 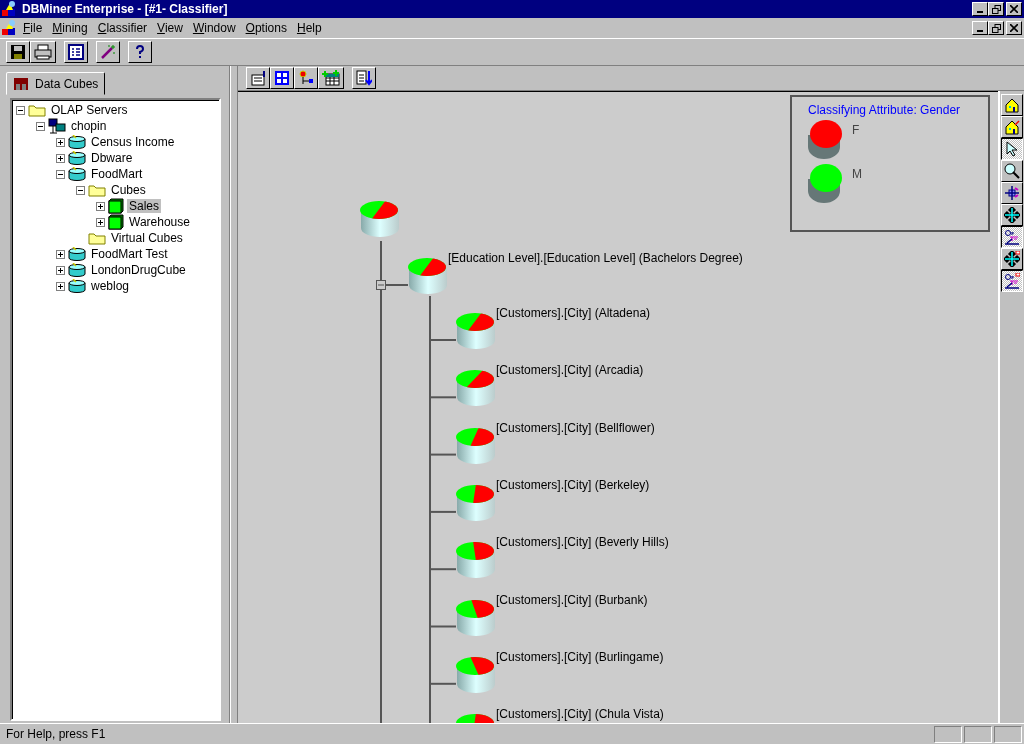 I want to click on node-label: [Education Level].[Education Level] (Bachelors Degree), so click(x=595, y=258).